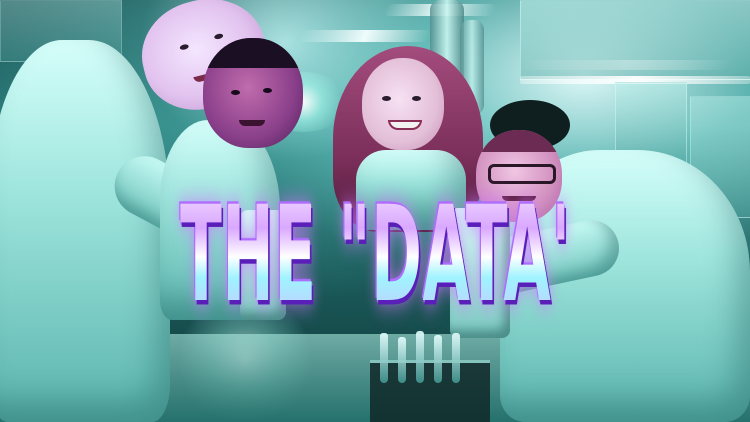  What do you see at coordinates (365, 36) in the screenshot?
I see `ceiling-light` at bounding box center [365, 36].